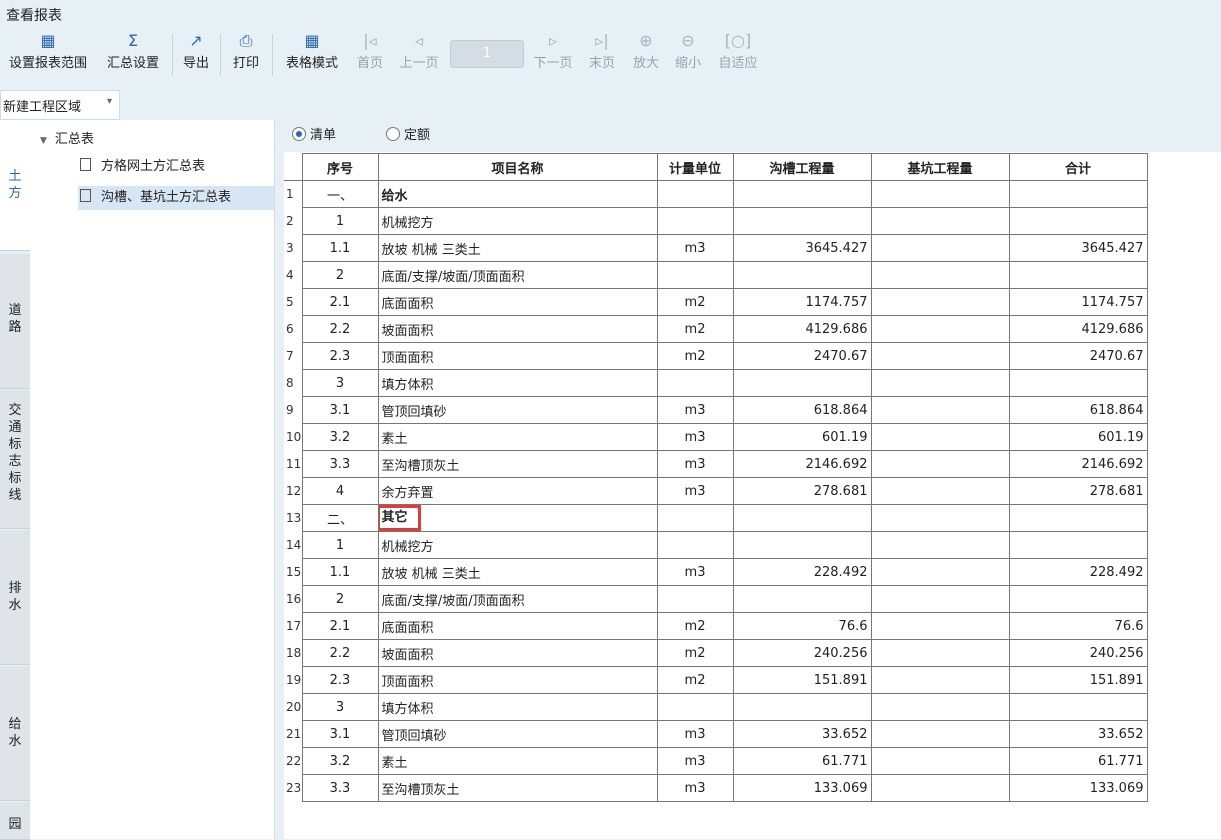 This screenshot has height=840, width=1221. I want to click on table-row: 23 3.3 至沟槽顶灰土 m3 133.069 133.069, so click(716, 788).